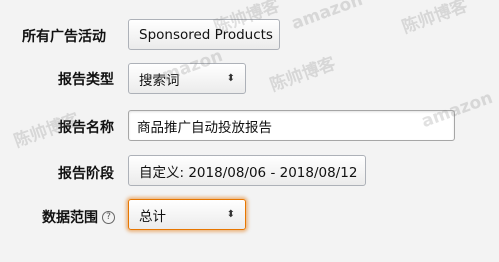  What do you see at coordinates (152, 216) in the screenshot?
I see `data-scope-select-value: 总计` at bounding box center [152, 216].